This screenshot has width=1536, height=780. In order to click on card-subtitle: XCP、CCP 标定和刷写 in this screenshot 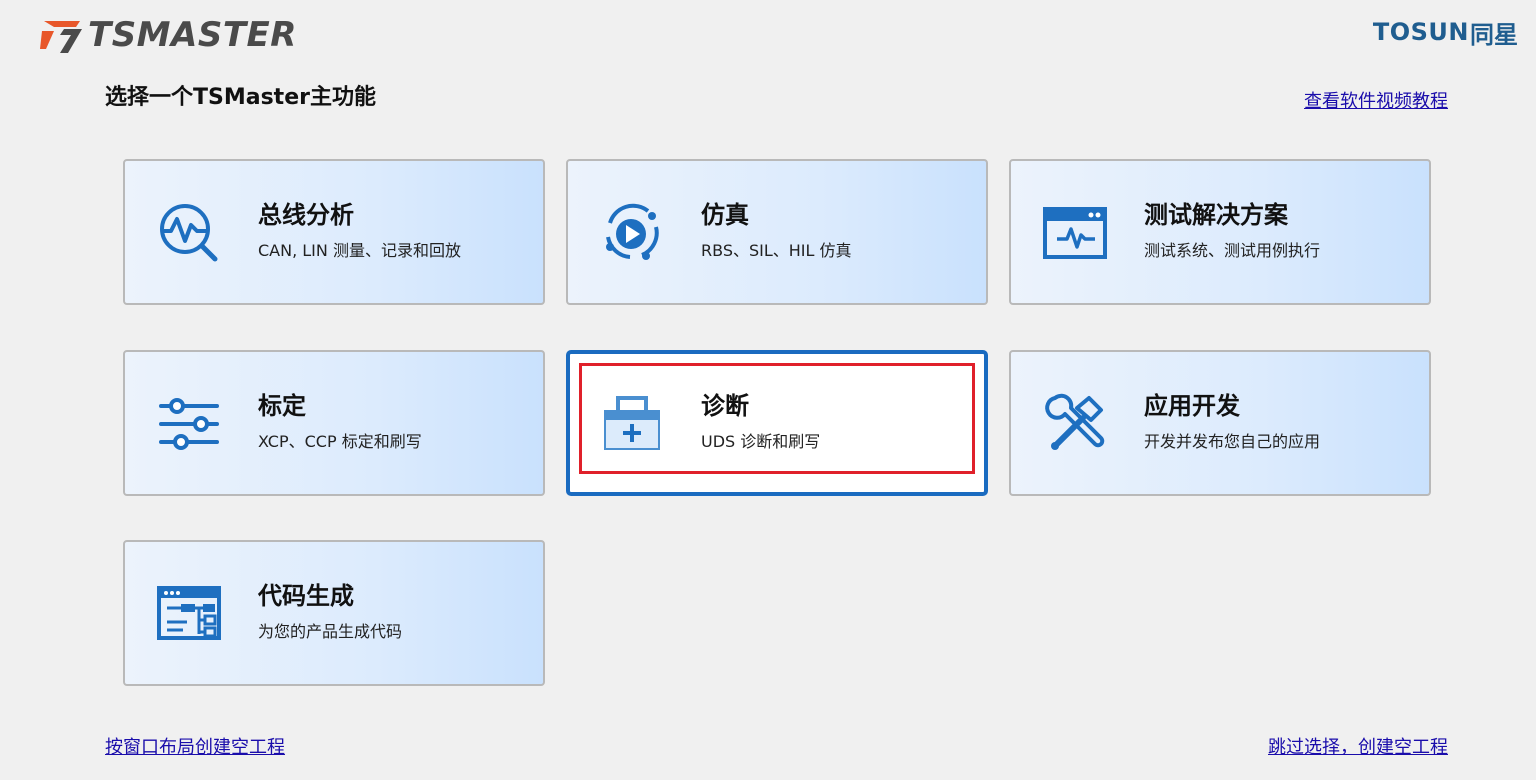, I will do `click(340, 441)`.